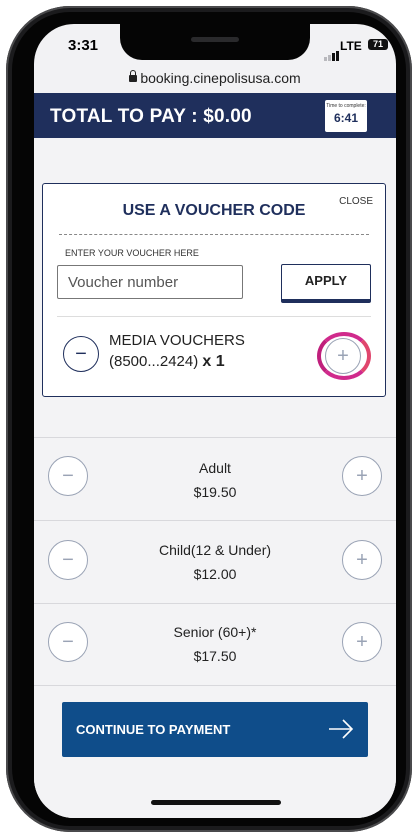 The width and height of the screenshot is (418, 838). I want to click on voucher-input-label: ENTER YOUR VOUCHER HERE, so click(132, 253).